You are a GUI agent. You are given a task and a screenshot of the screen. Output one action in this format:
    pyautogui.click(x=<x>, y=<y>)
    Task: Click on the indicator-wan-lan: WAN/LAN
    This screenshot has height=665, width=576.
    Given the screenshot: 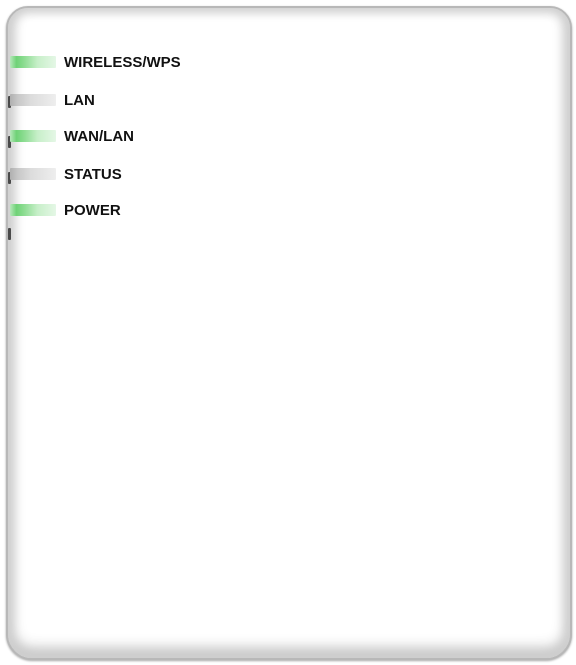 What is the action you would take?
    pyautogui.click(x=72, y=136)
    